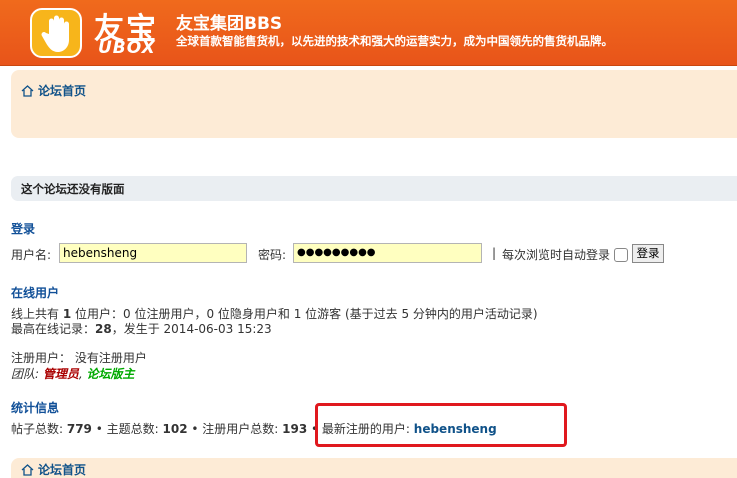 This screenshot has height=478, width=737. Describe the element at coordinates (394, 41) in the screenshot. I see `site-description: 全球首款智能售货机，以先进的技术和强大的运营实力，成为中国领先的售货机品牌。` at that location.